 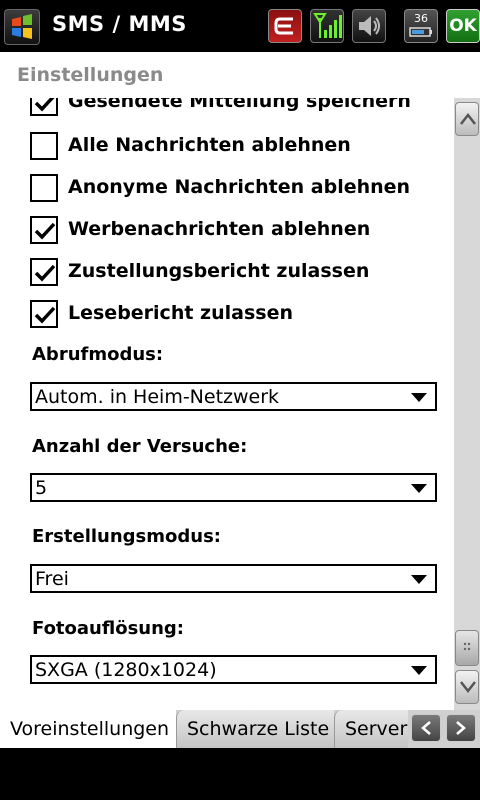 What do you see at coordinates (239, 187) in the screenshot?
I see `checkbox-label: Anonyme Nachrichten ablehnen` at bounding box center [239, 187].